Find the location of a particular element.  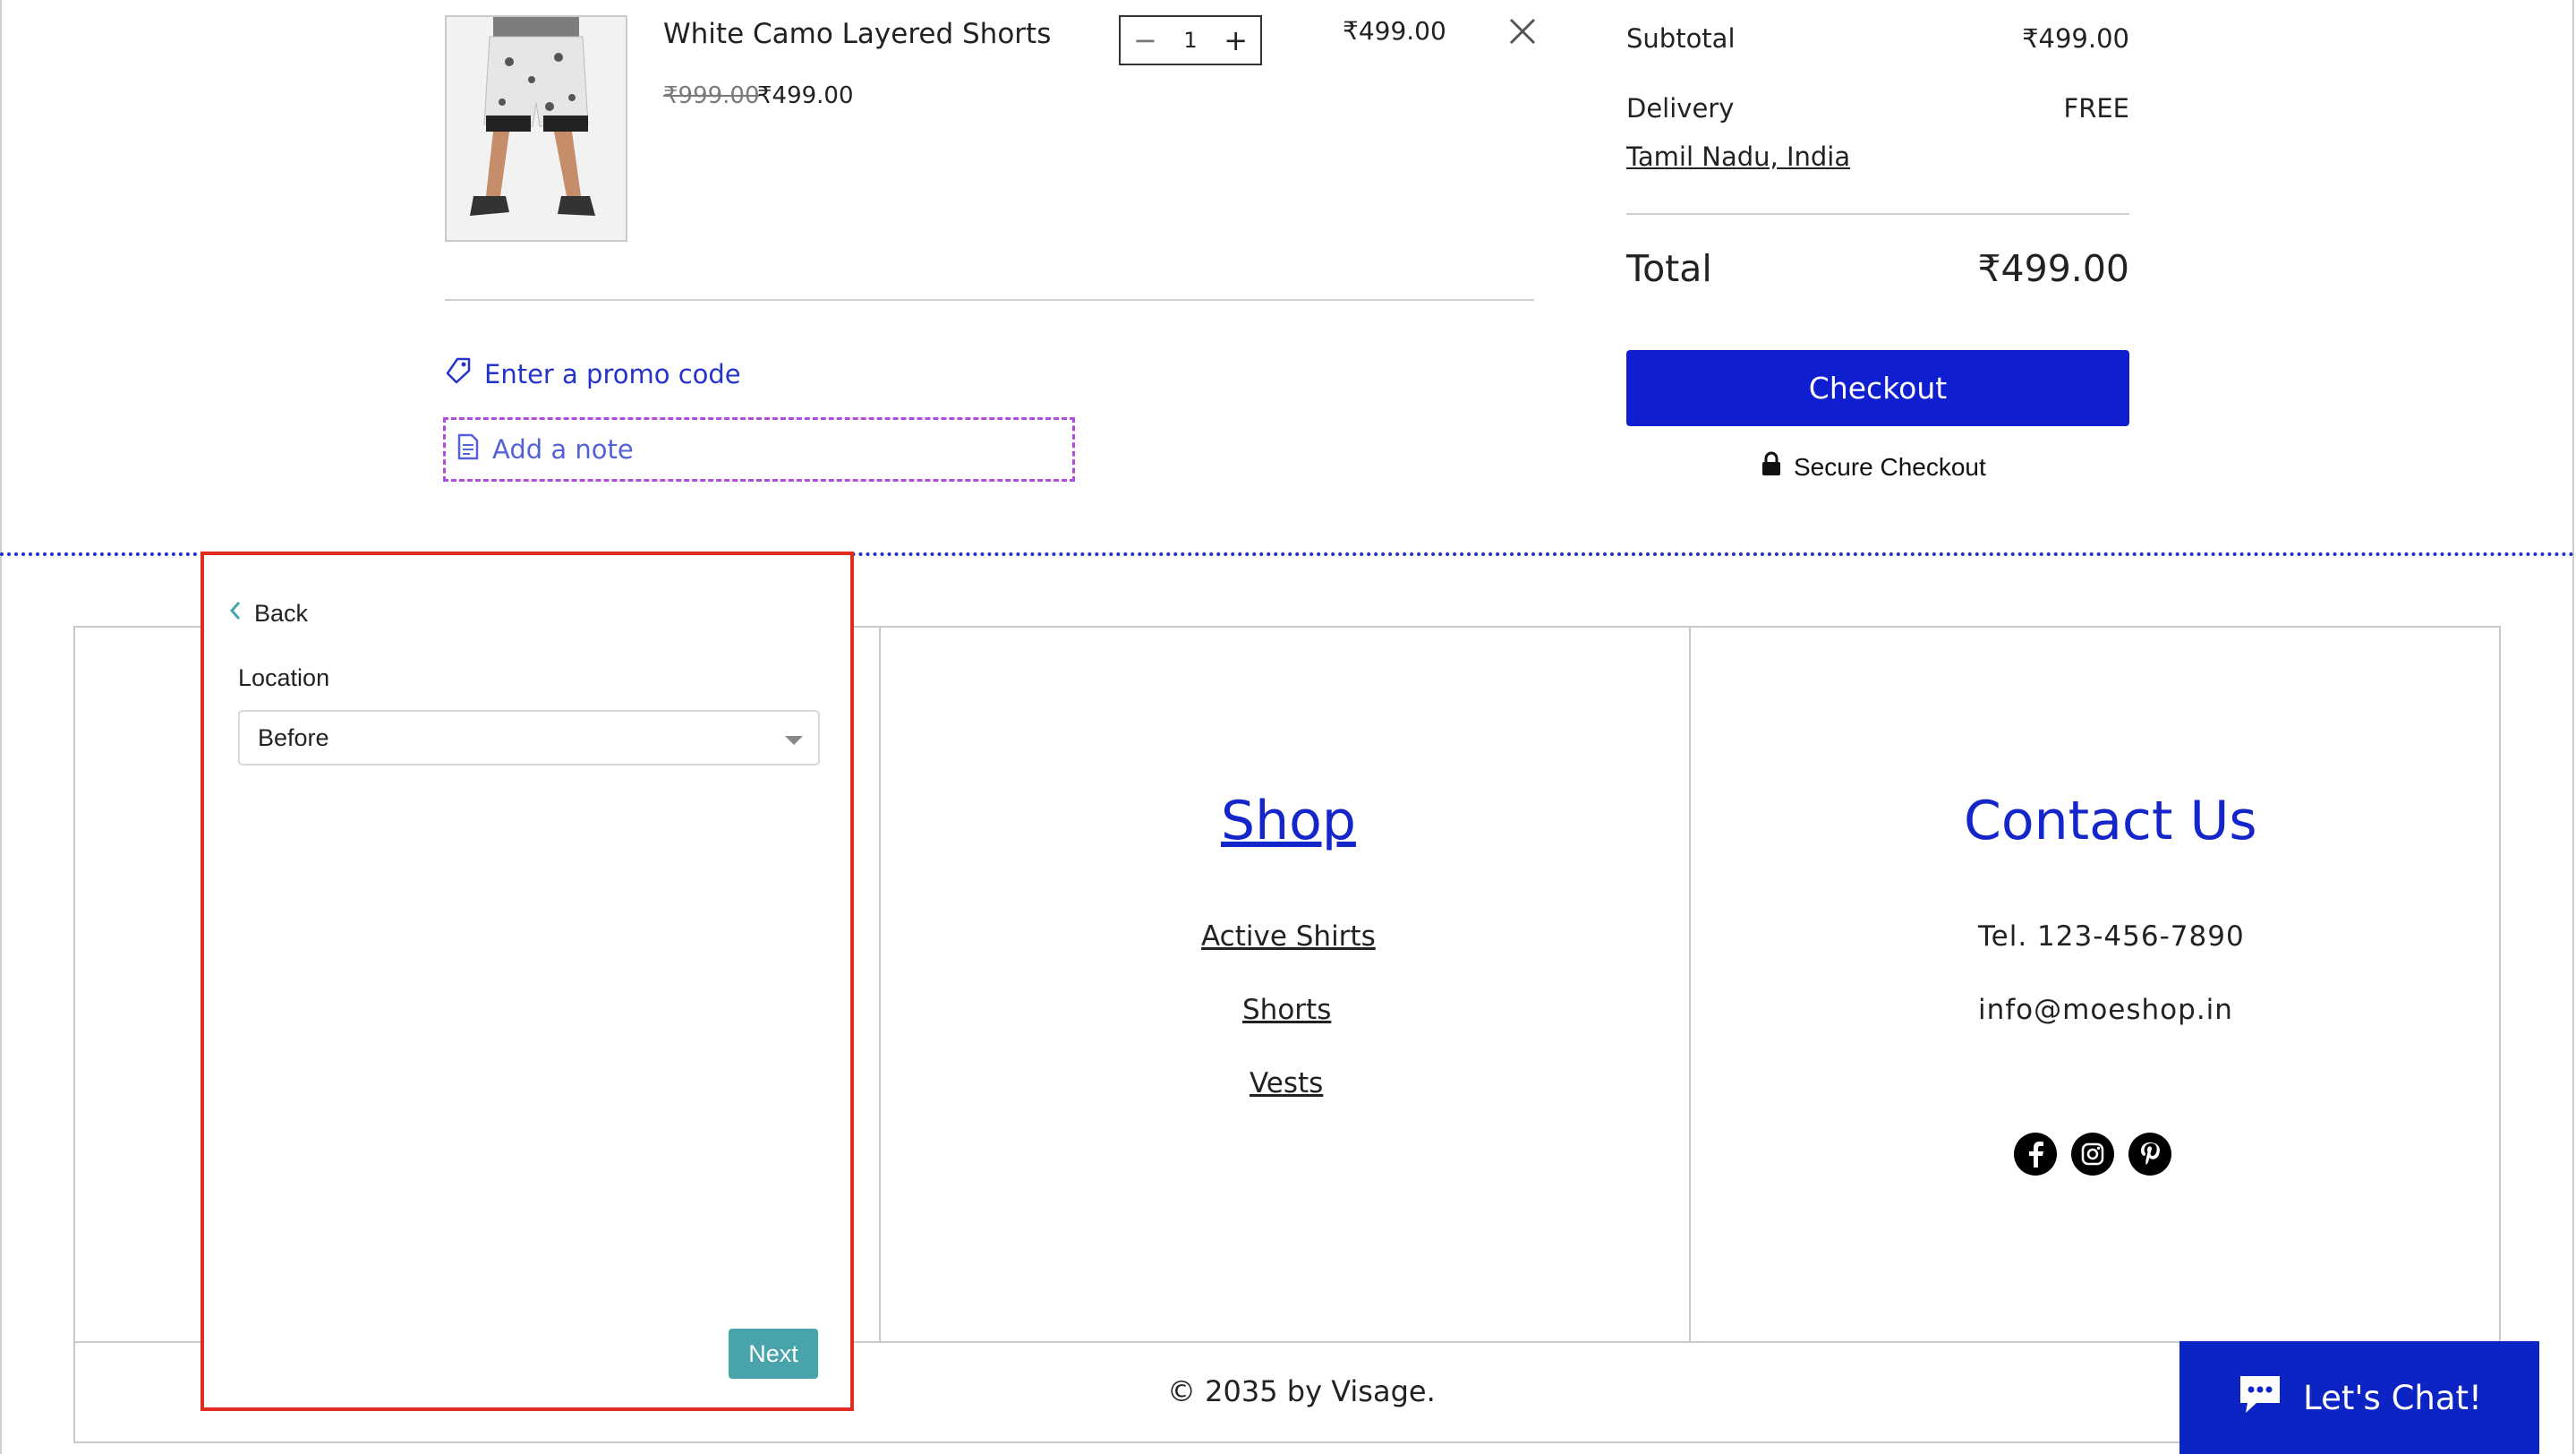

delivery-region-link: Tamil Nadu, India is located at coordinates (1738, 156).